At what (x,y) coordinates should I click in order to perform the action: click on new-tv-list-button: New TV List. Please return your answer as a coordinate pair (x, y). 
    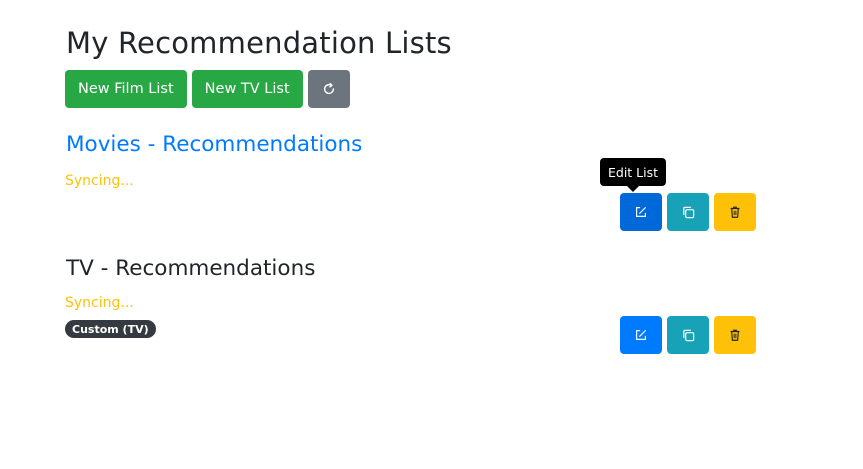
    Looking at the image, I should click on (247, 89).